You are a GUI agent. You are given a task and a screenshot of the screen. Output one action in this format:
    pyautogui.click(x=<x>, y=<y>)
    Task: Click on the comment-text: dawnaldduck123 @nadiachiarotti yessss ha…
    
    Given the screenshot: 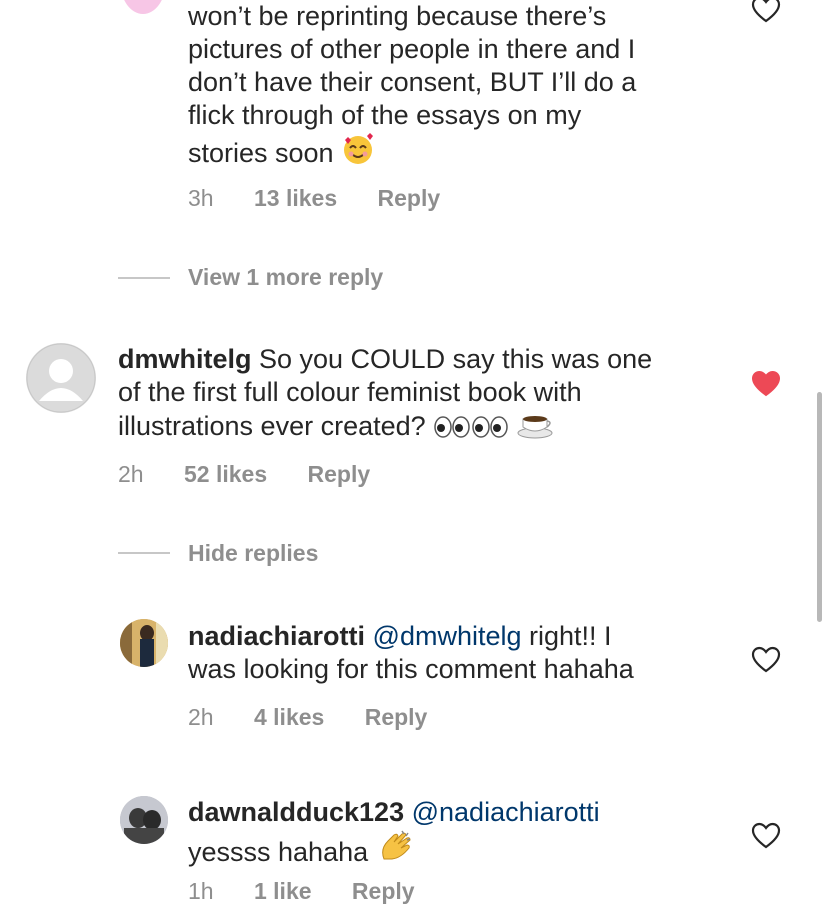 What is the action you would take?
    pyautogui.click(x=468, y=834)
    